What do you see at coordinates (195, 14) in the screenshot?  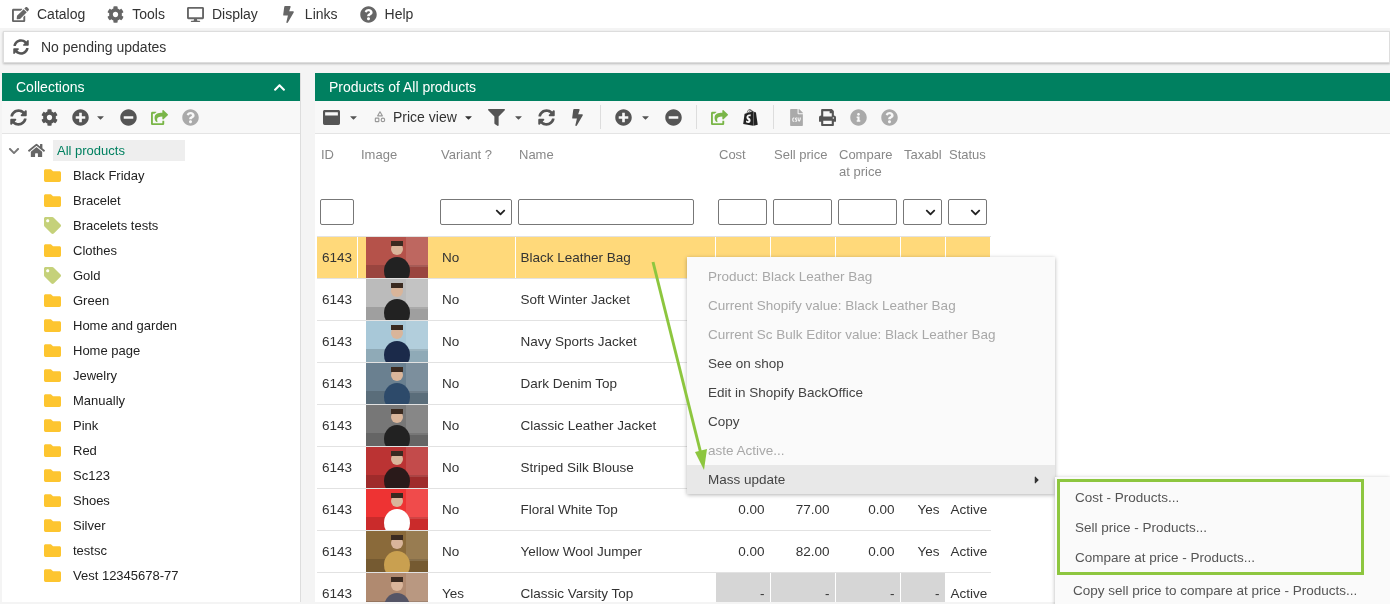 I see `monitor-icon` at bounding box center [195, 14].